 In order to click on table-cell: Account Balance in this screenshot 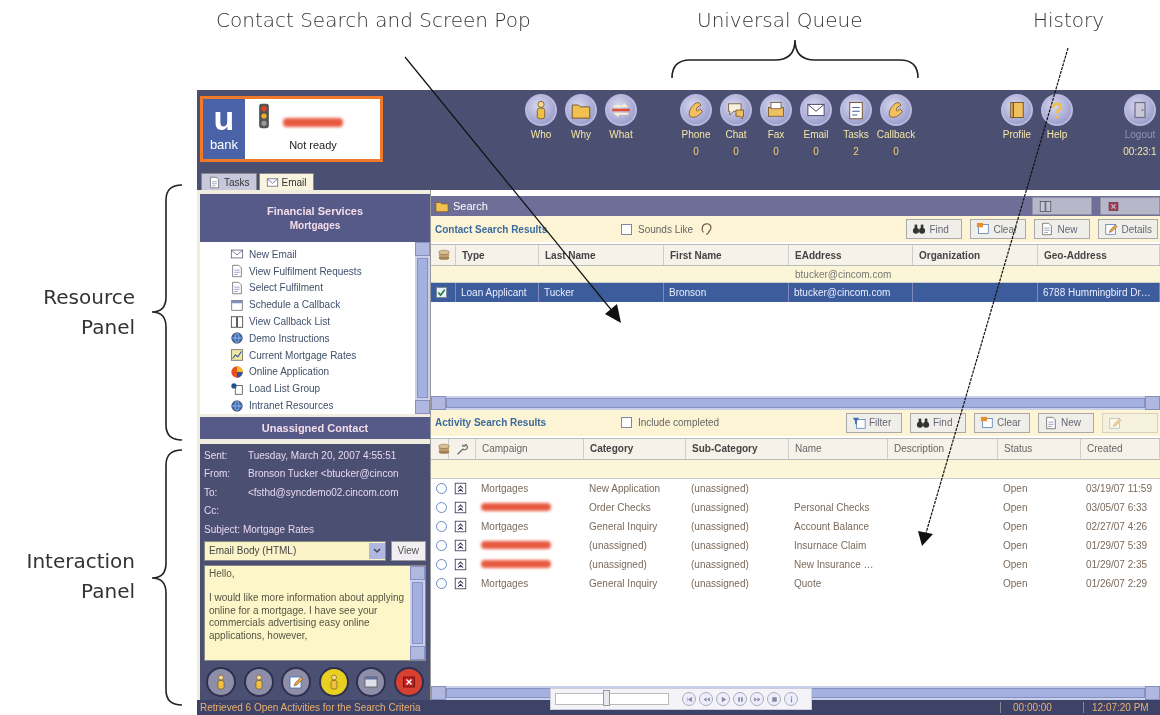, I will do `click(832, 526)`.